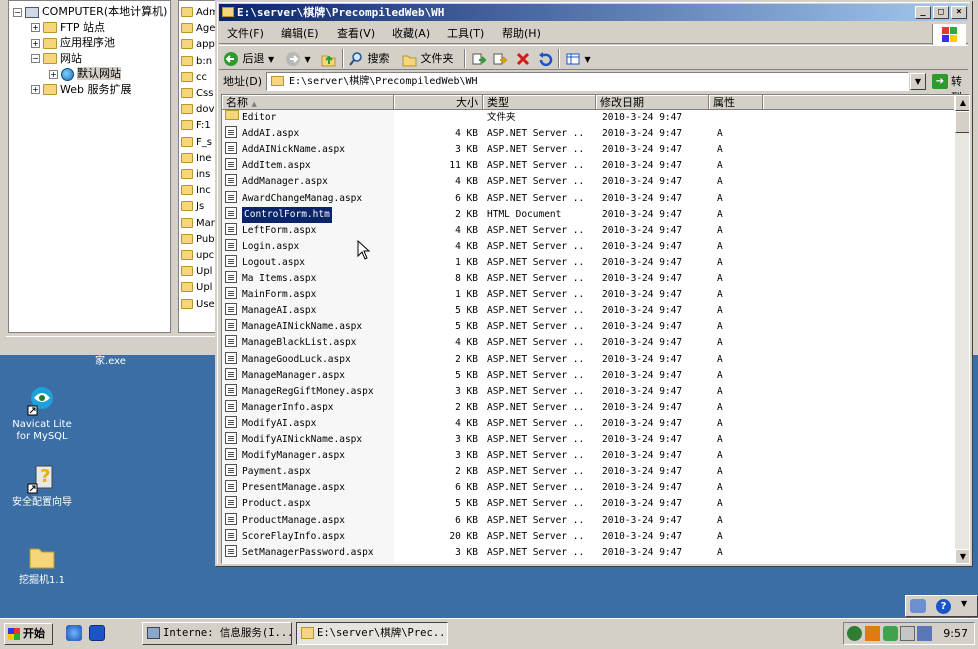 This screenshot has height=649, width=978. What do you see at coordinates (197, 94) in the screenshot?
I see `iis-list-item: Css` at bounding box center [197, 94].